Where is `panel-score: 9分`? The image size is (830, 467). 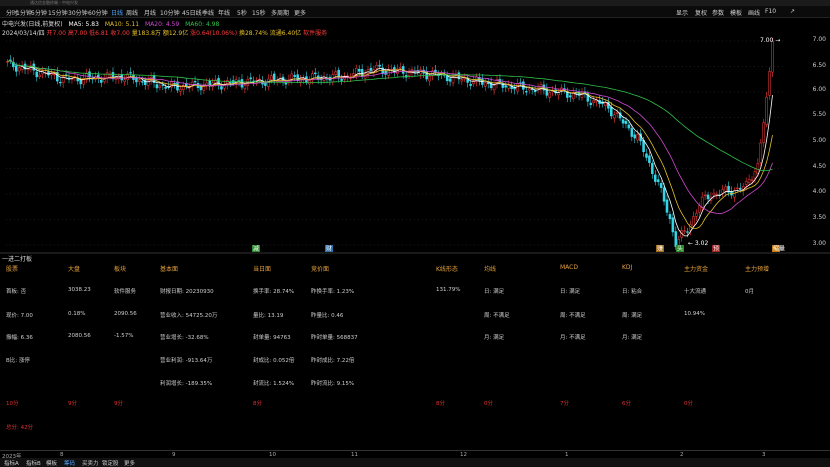 panel-score: 9分 is located at coordinates (118, 404).